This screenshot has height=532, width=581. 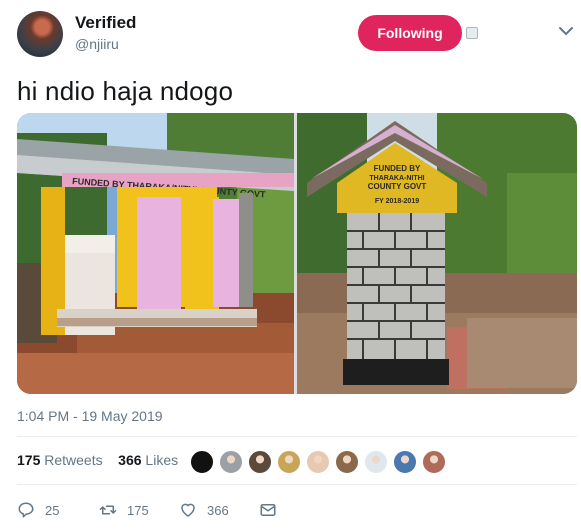 I want to click on tweet-actions: 25 175 366, so click(x=297, y=510).